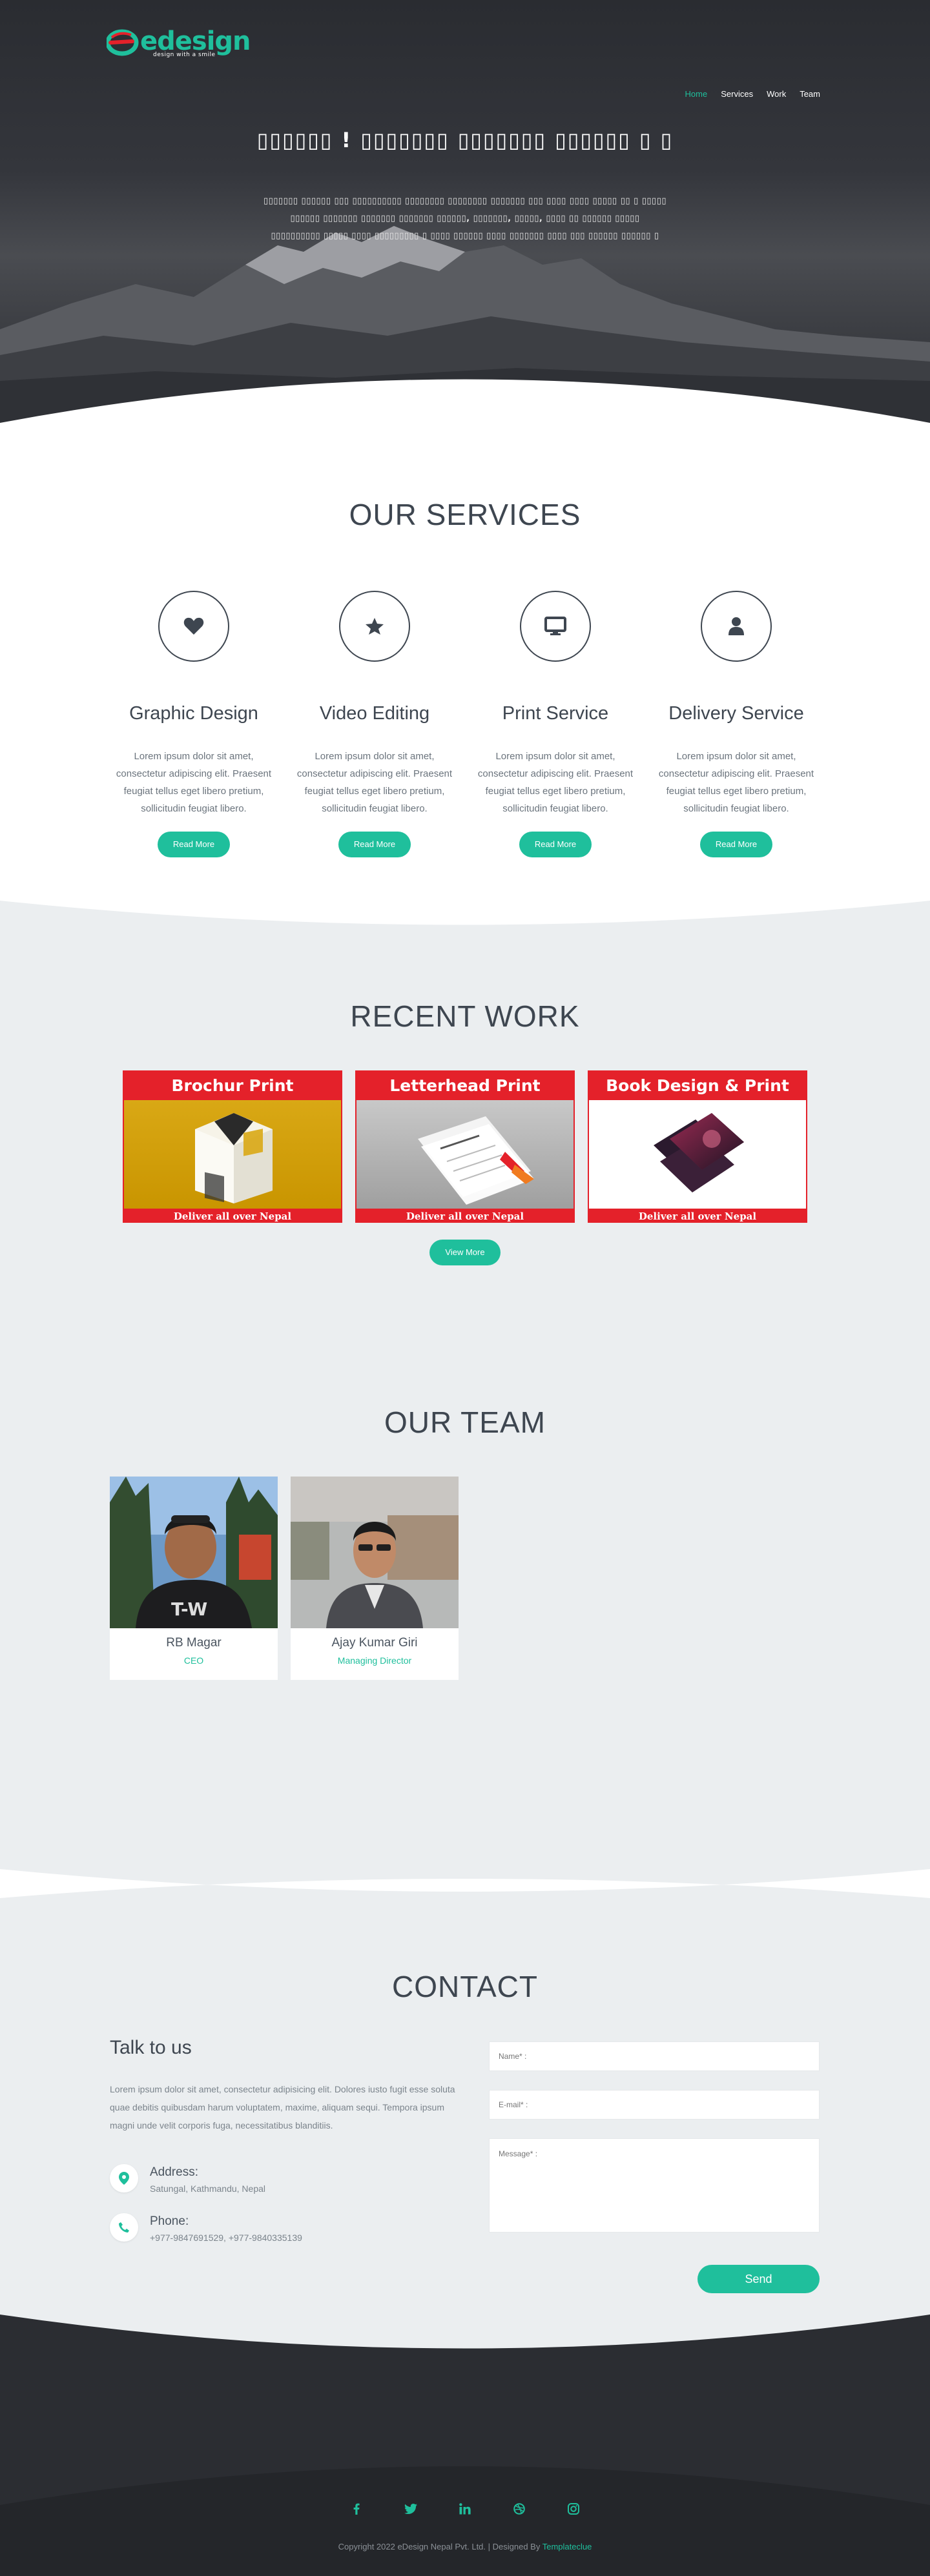  Describe the element at coordinates (654, 2186) in the screenshot. I see `message-textarea` at that location.